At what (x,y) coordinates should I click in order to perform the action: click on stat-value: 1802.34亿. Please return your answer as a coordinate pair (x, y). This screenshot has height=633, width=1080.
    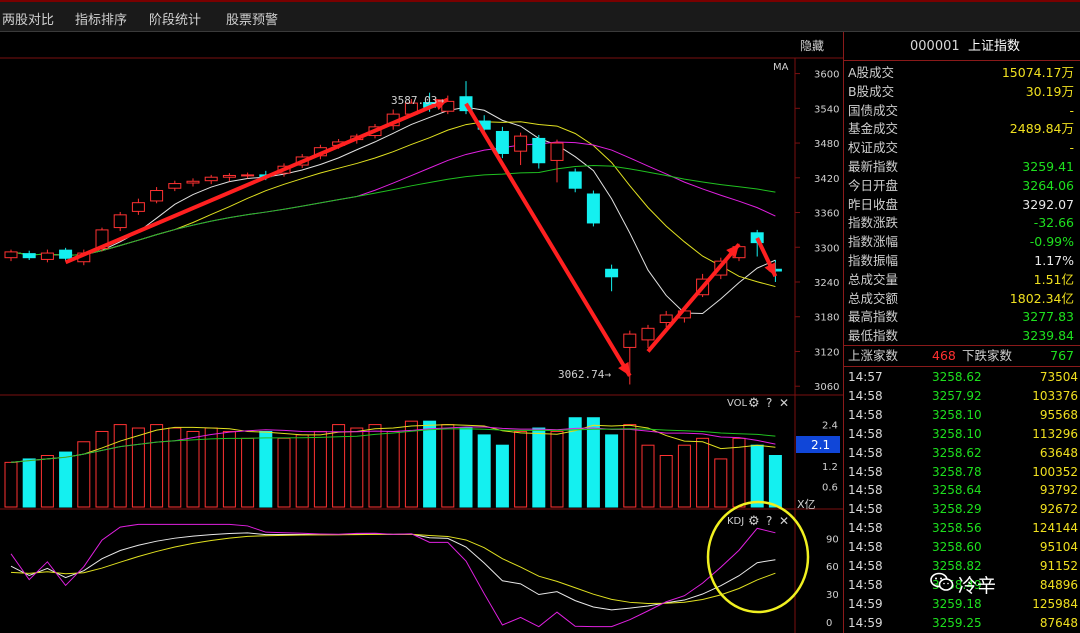
    Looking at the image, I should click on (1041, 298).